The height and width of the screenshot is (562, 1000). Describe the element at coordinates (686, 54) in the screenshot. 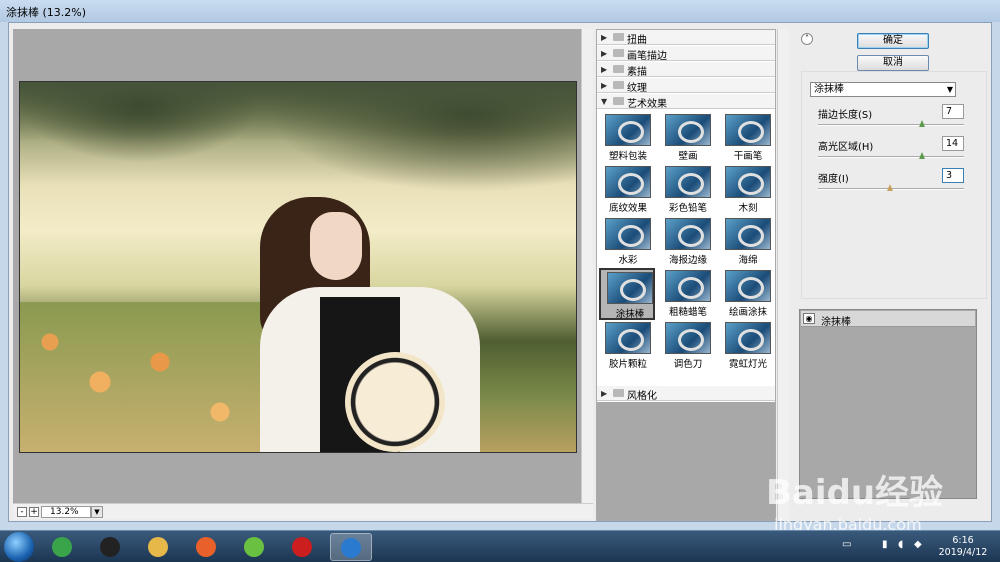

I see `category-brush-strokes: ▶ 画笔描边` at that location.